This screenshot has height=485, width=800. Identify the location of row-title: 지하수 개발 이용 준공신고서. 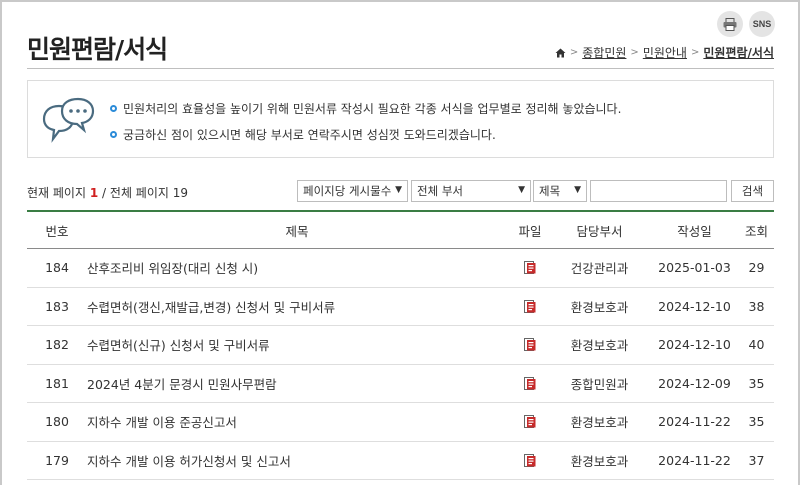
(297, 422).